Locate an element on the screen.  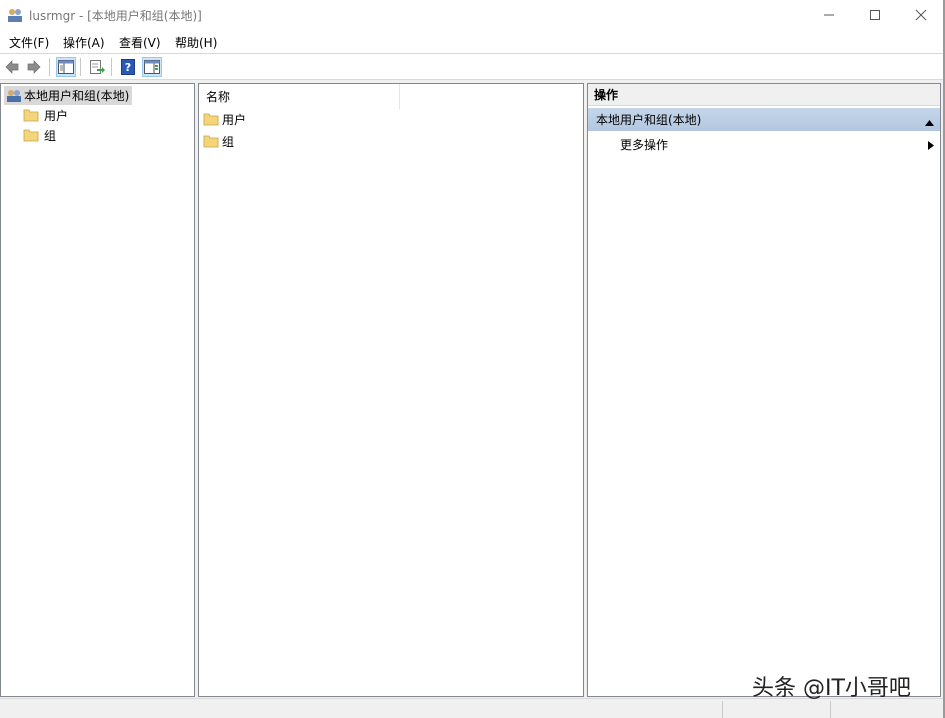
menu-file: 文件(F) is located at coordinates (29, 42).